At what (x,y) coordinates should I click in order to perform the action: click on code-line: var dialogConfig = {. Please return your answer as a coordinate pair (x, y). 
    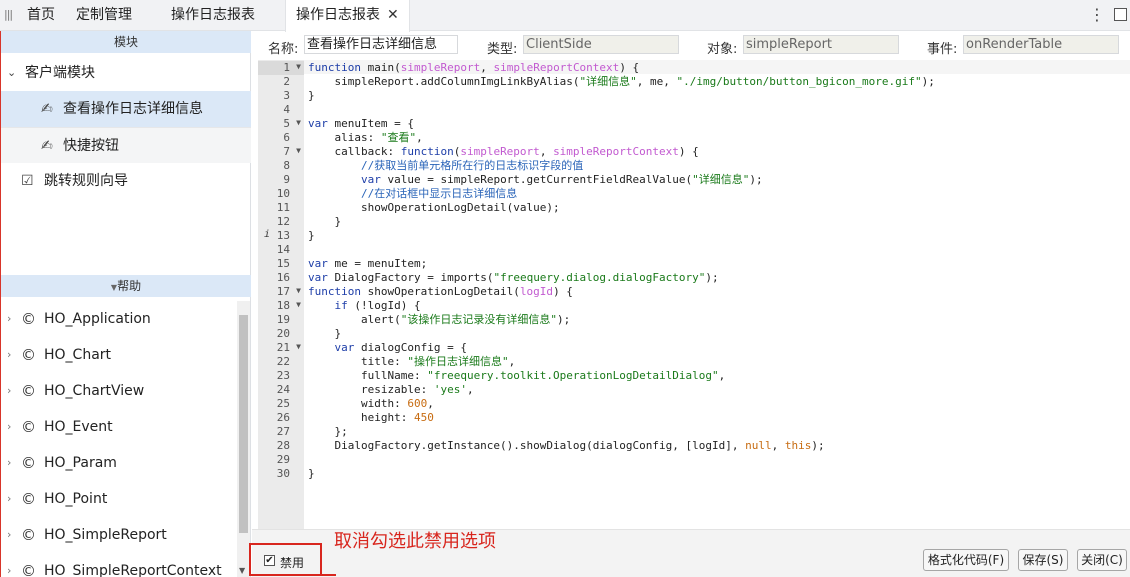
    Looking at the image, I should click on (387, 348).